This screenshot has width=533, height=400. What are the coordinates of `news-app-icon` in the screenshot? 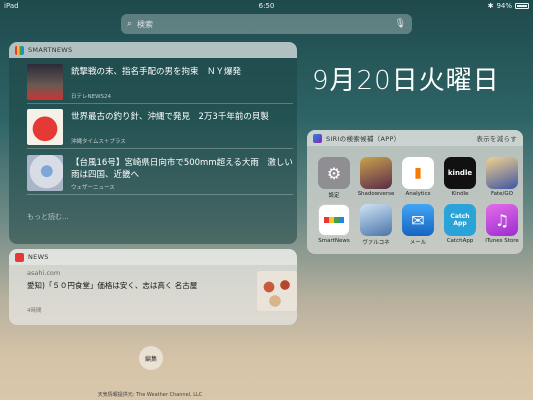 It's located at (19, 257).